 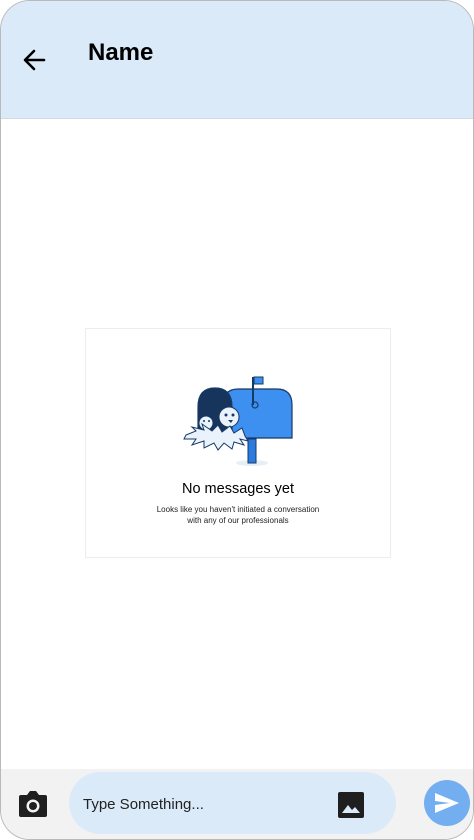 I want to click on image-icon, so click(x=351, y=805).